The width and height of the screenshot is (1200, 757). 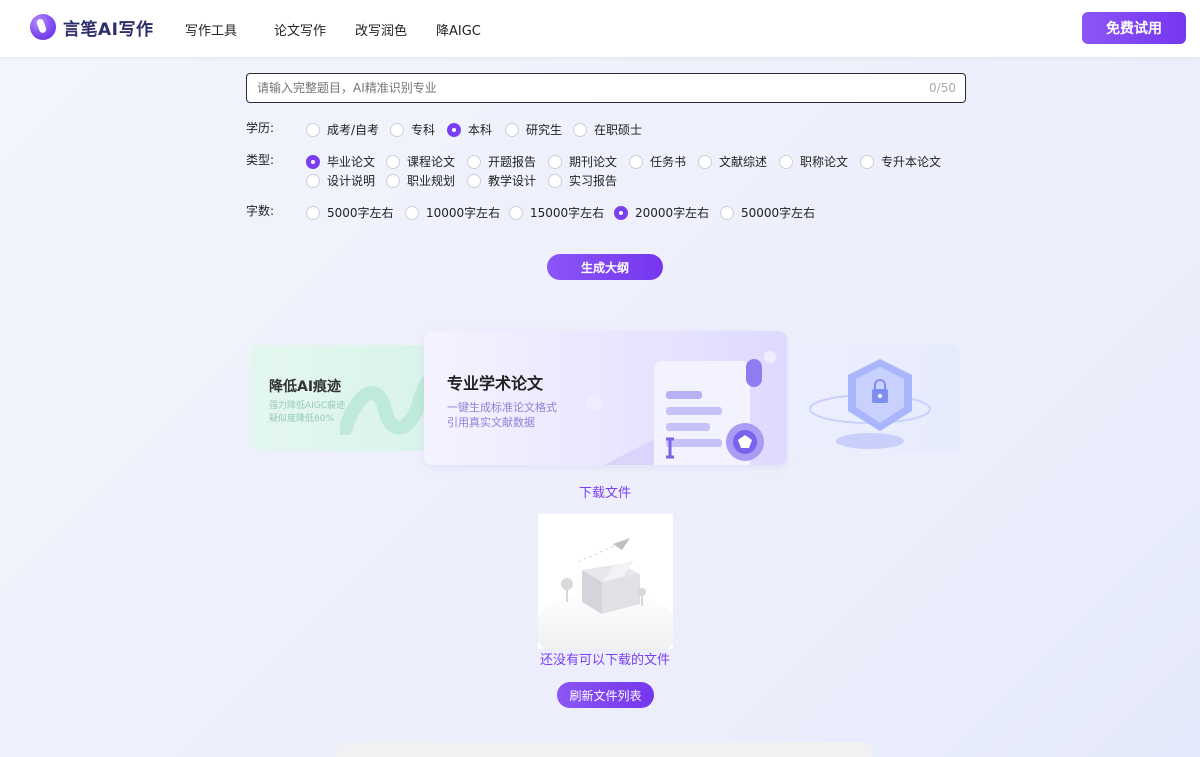 What do you see at coordinates (942, 88) in the screenshot?
I see `char-counter: 0/50` at bounding box center [942, 88].